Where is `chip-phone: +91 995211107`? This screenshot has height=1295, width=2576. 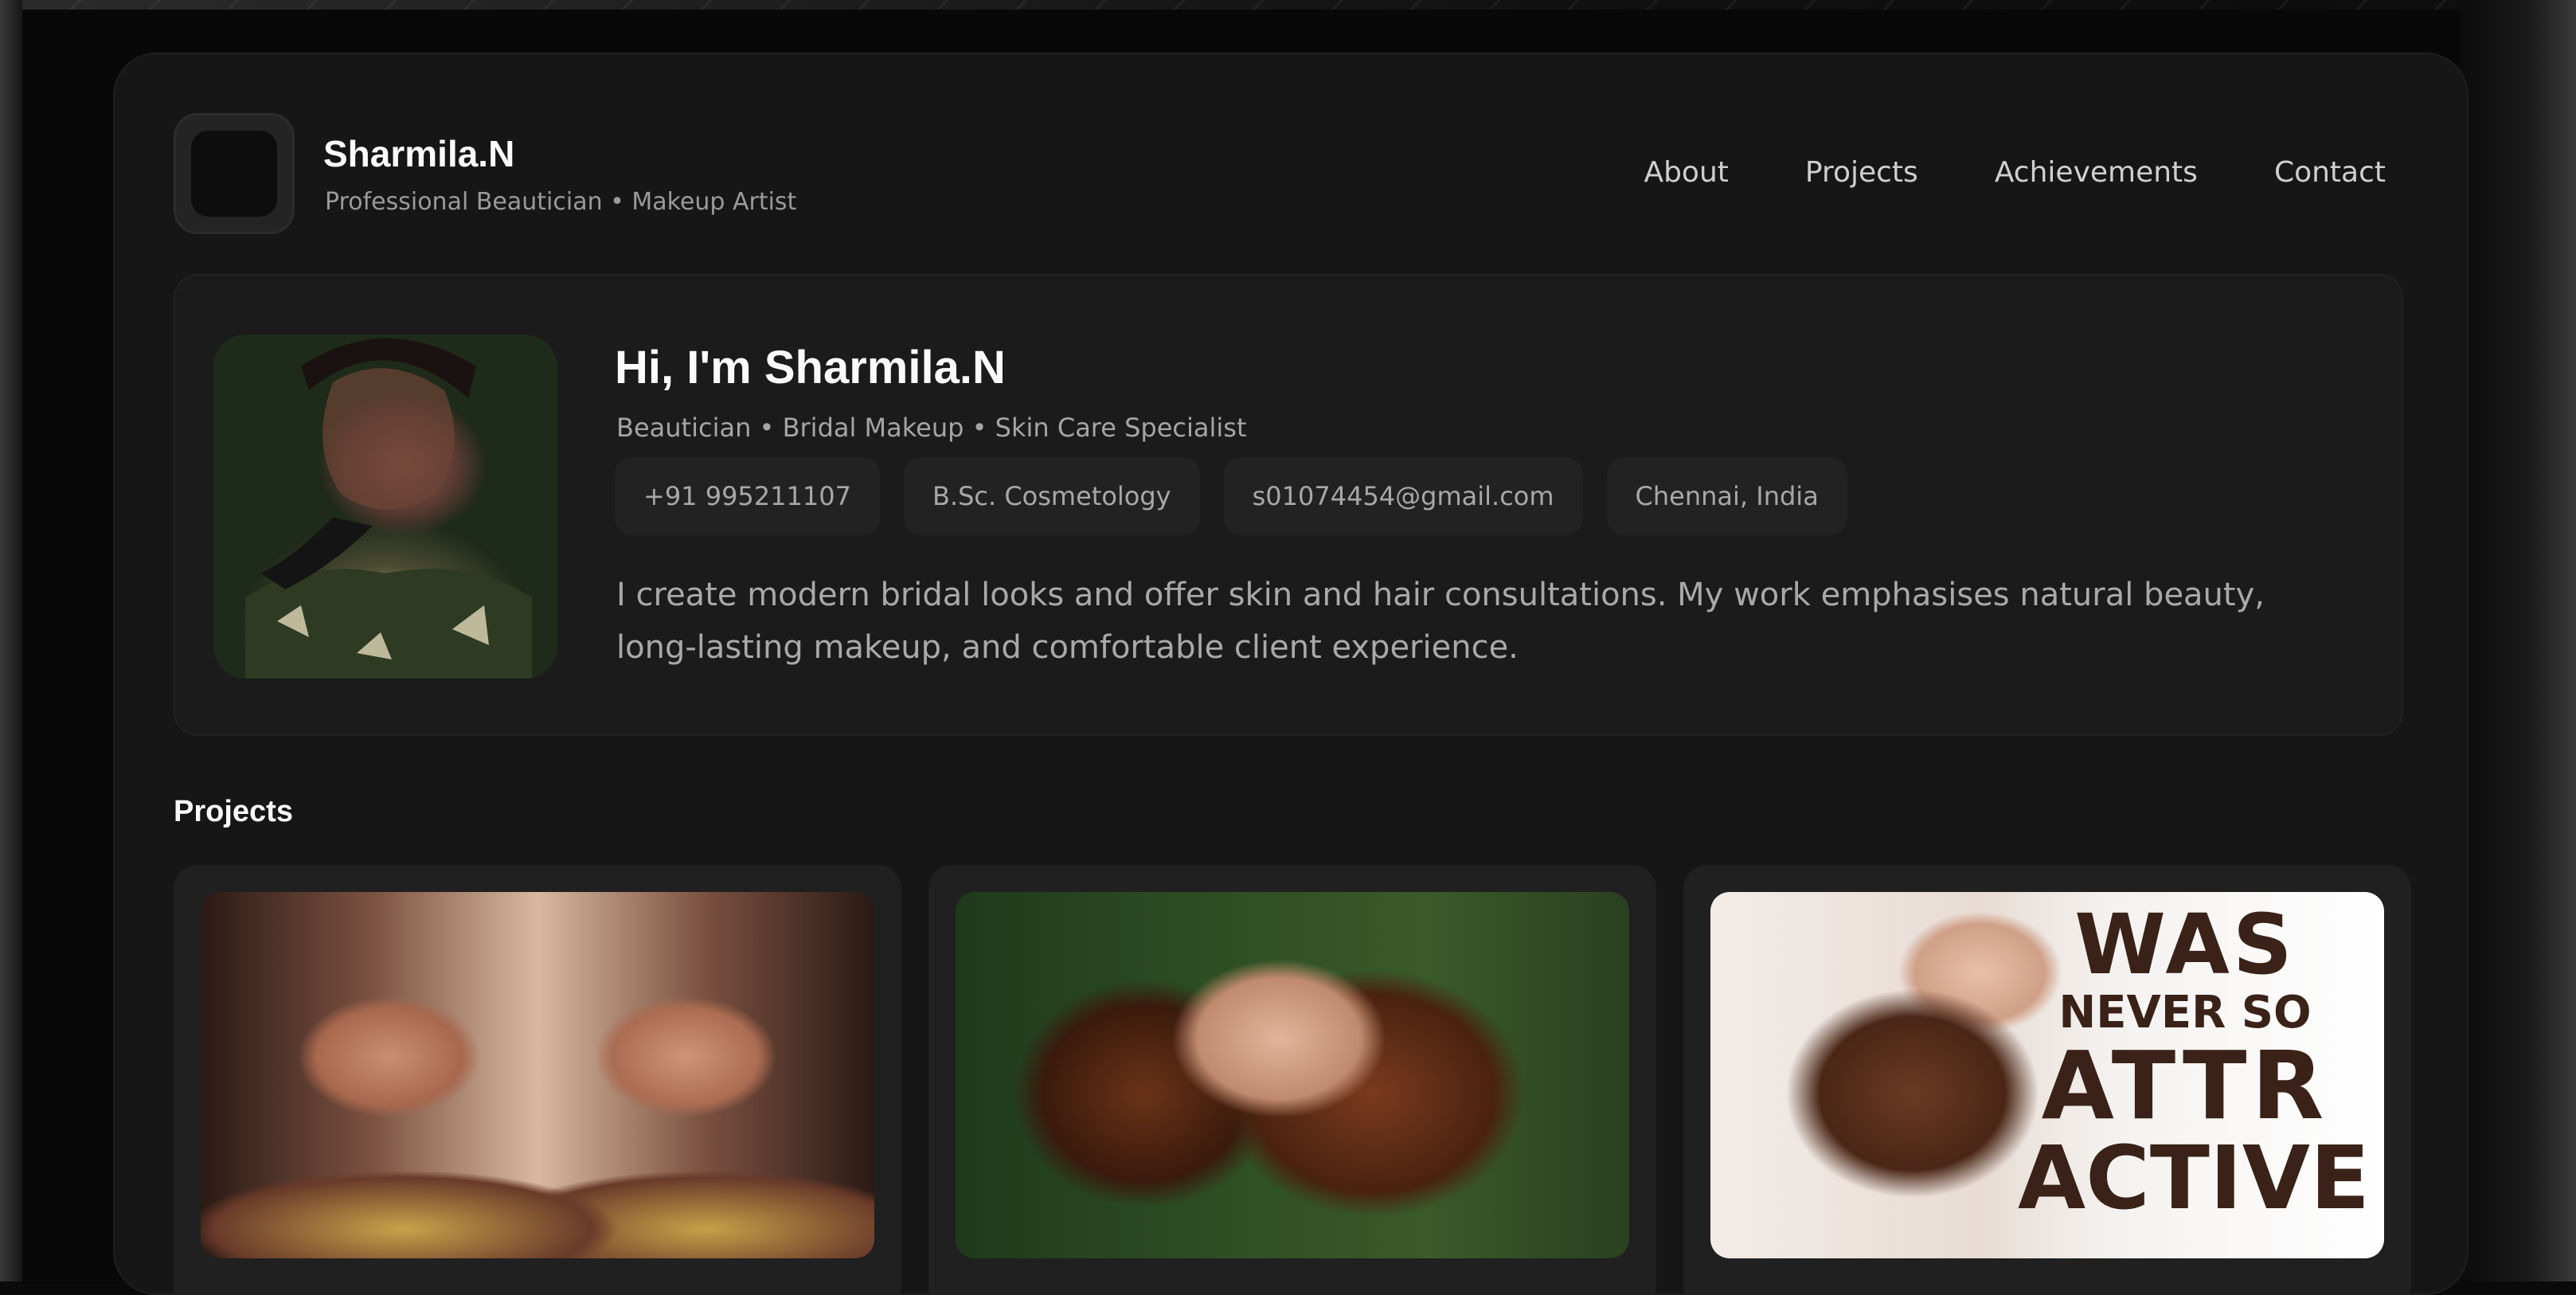
chip-phone: +91 995211107 is located at coordinates (747, 496).